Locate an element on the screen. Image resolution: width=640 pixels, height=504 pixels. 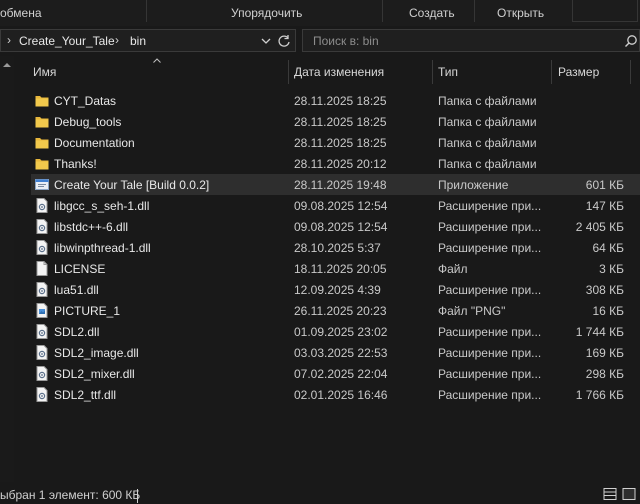
file-name: Documentation is located at coordinates (94, 143).